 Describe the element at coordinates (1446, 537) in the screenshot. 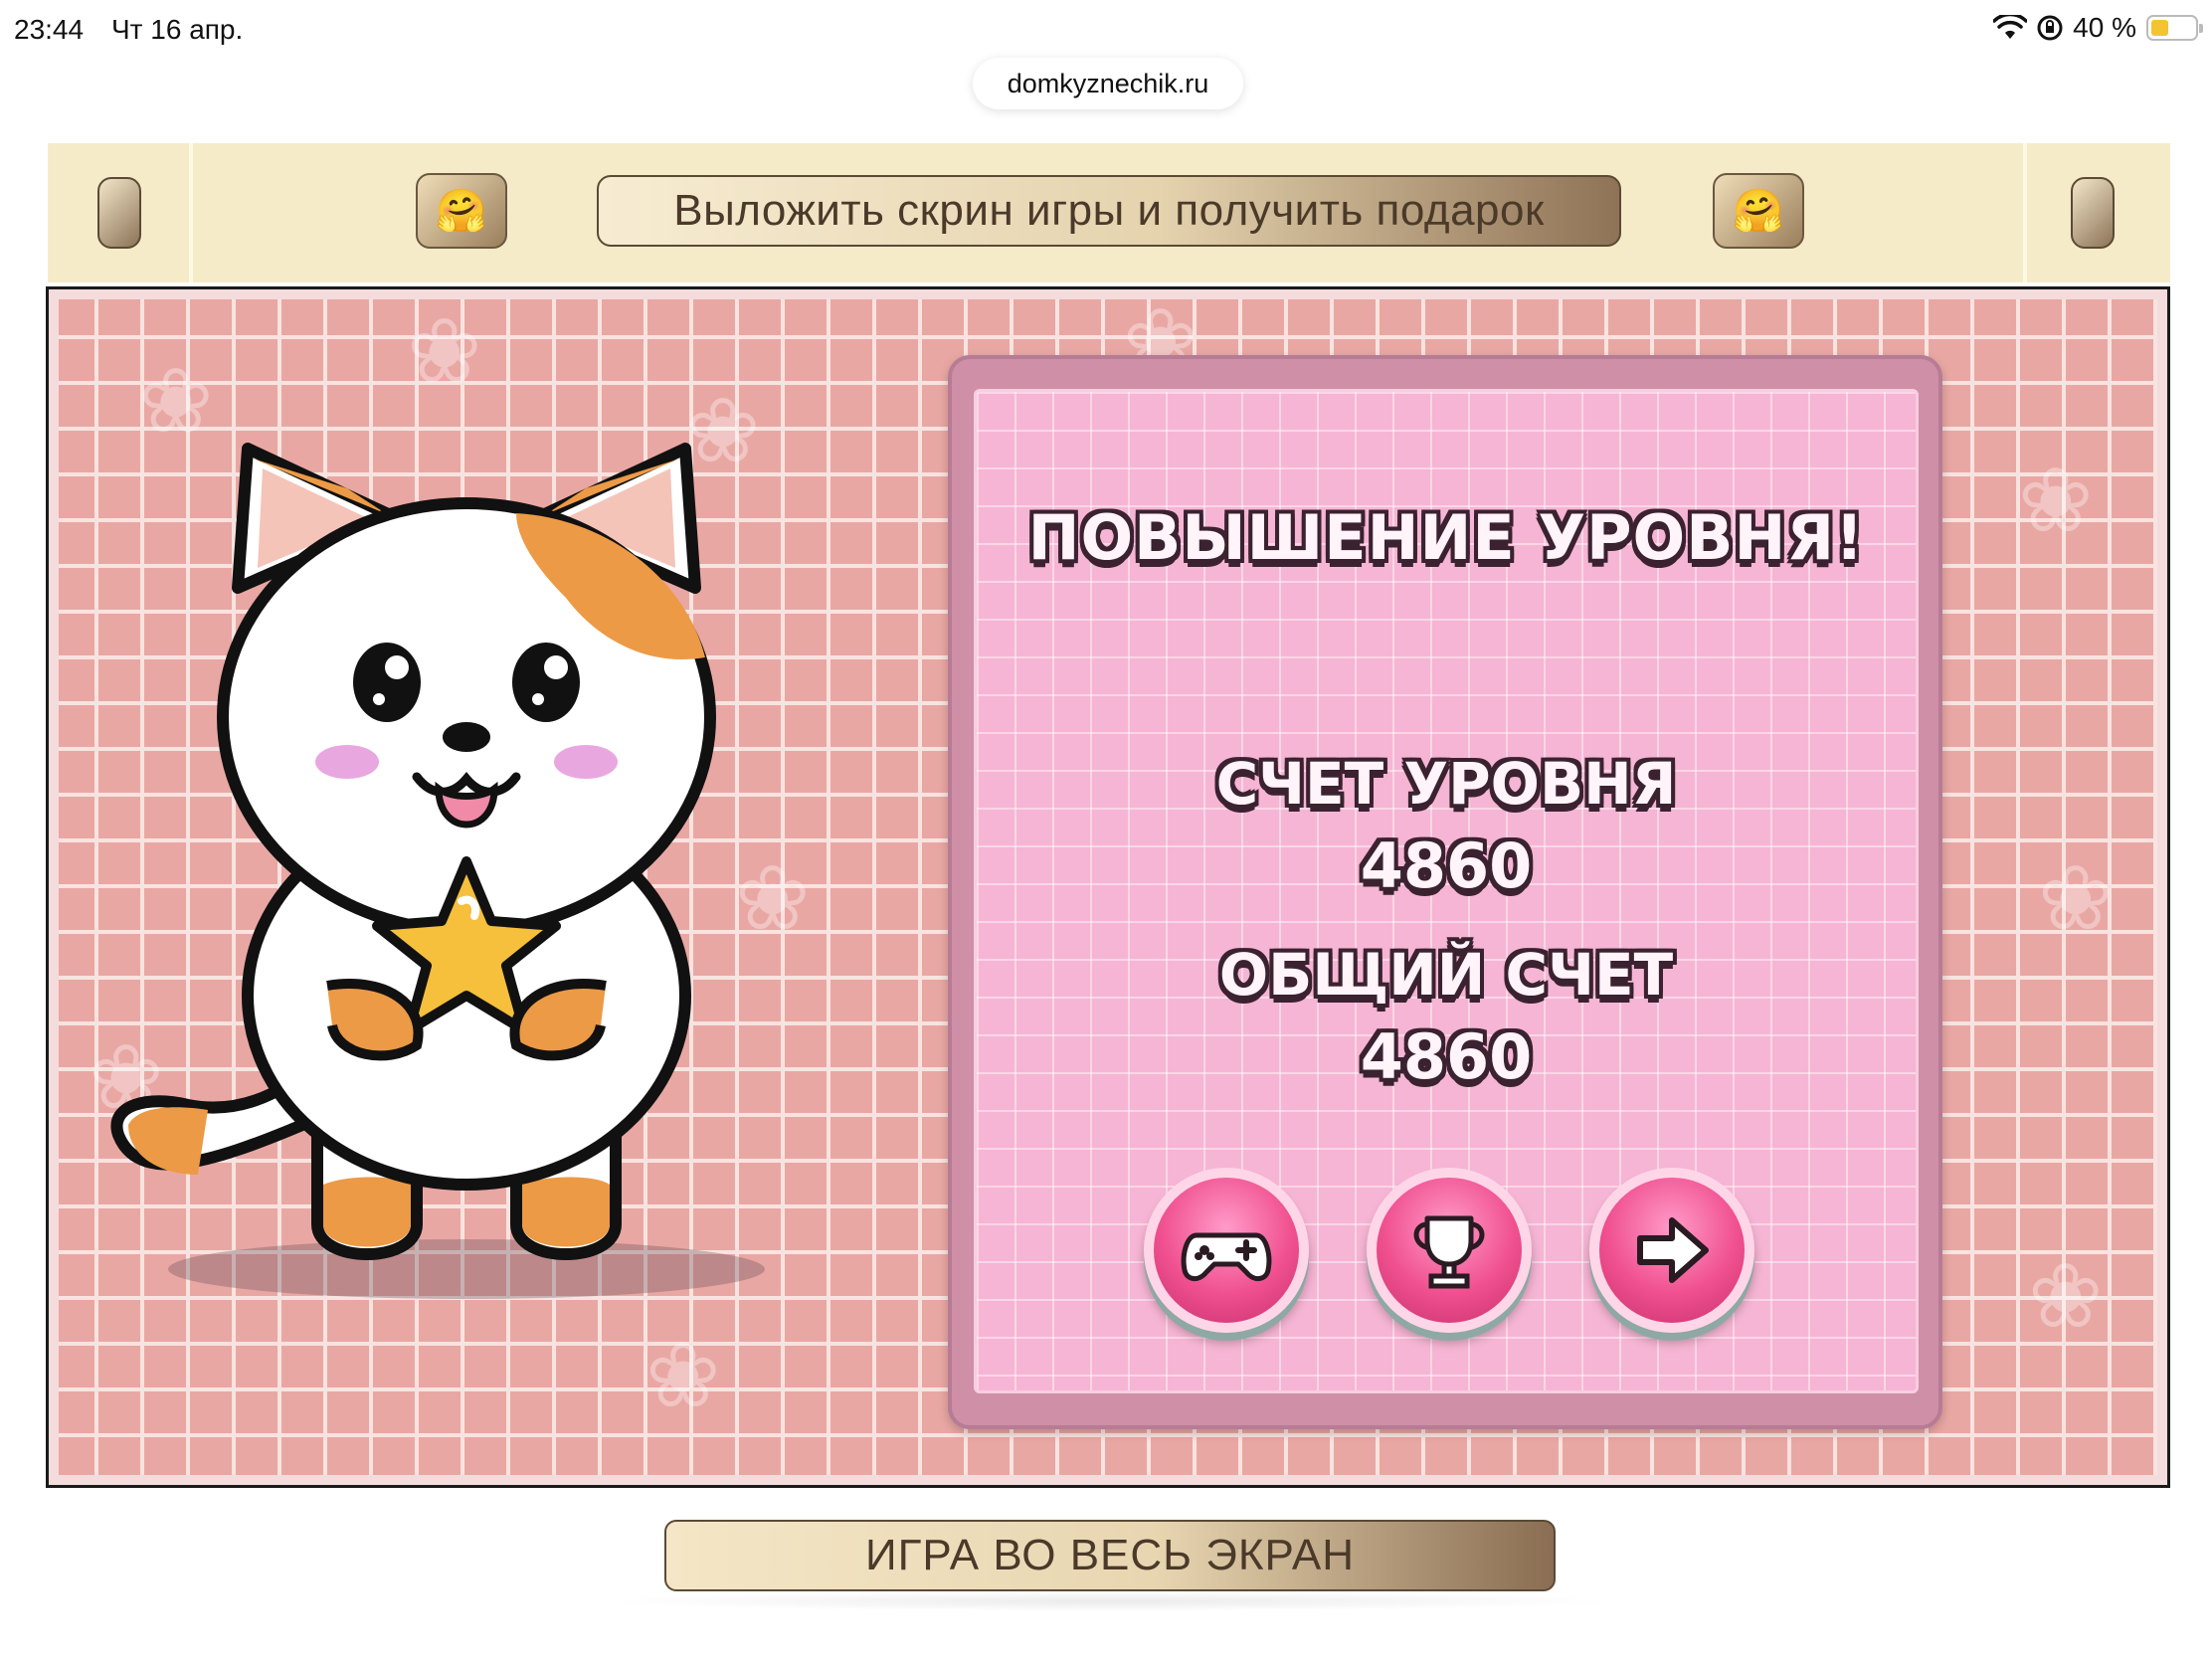

I see `panel-title: ПОВЫШЕНИЕ УРОВНЯ!` at that location.